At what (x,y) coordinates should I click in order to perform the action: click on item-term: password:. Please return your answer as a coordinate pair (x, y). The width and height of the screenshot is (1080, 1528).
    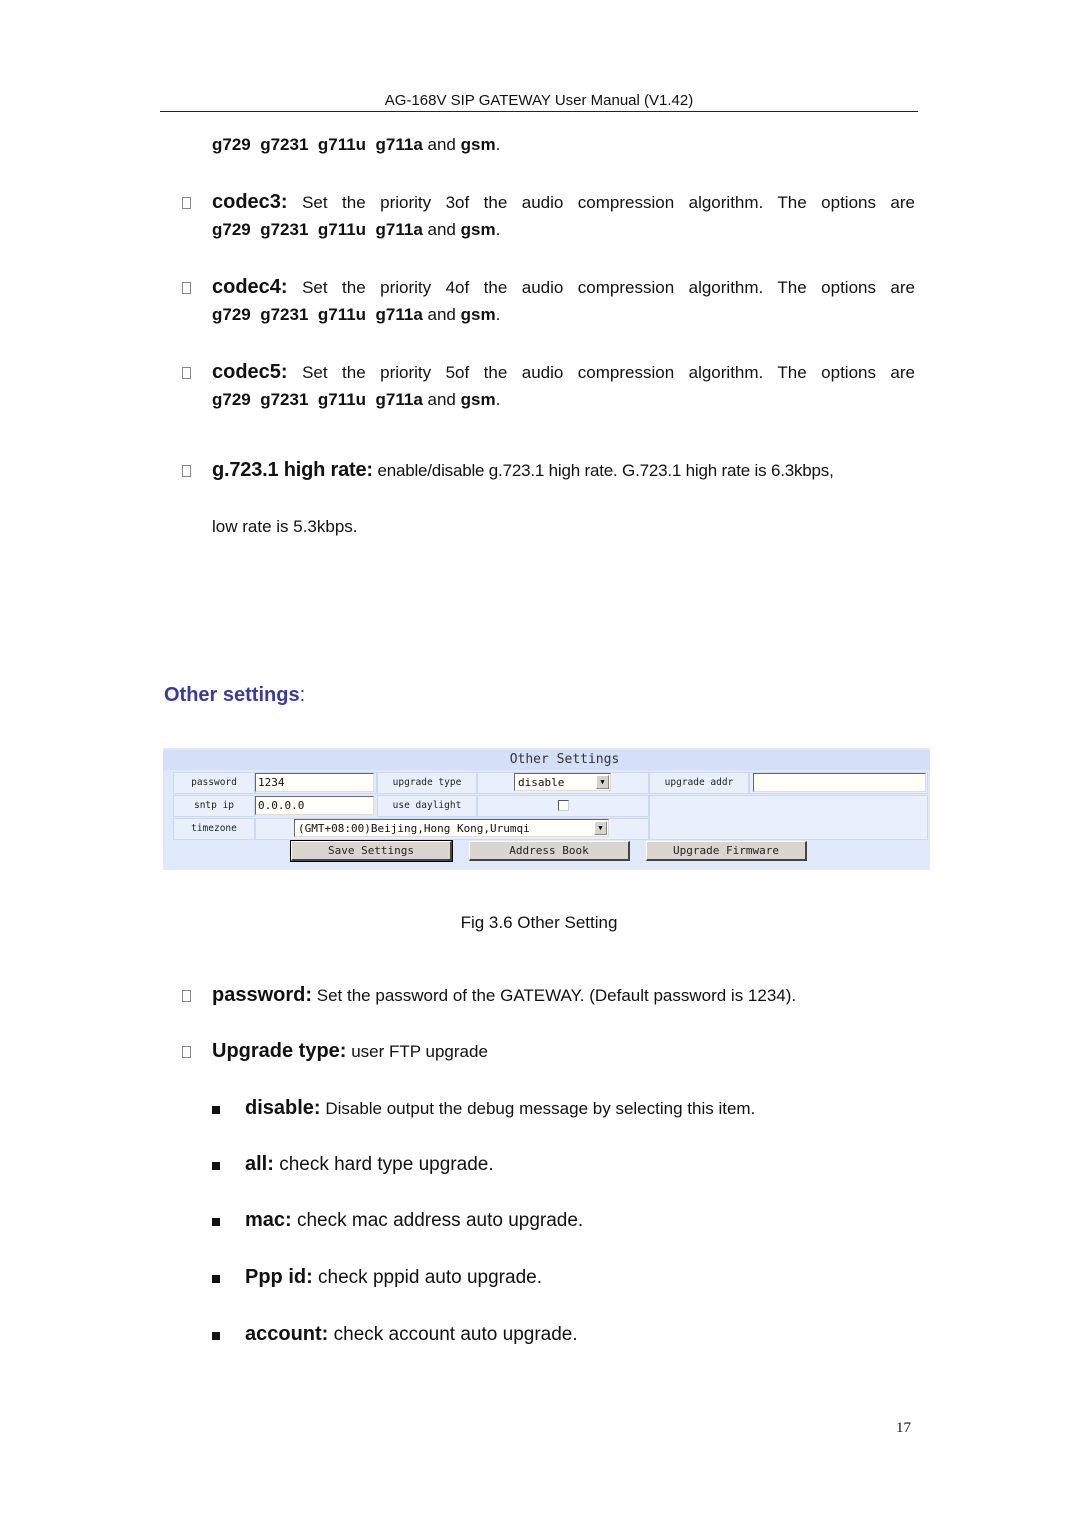
    Looking at the image, I should click on (262, 995).